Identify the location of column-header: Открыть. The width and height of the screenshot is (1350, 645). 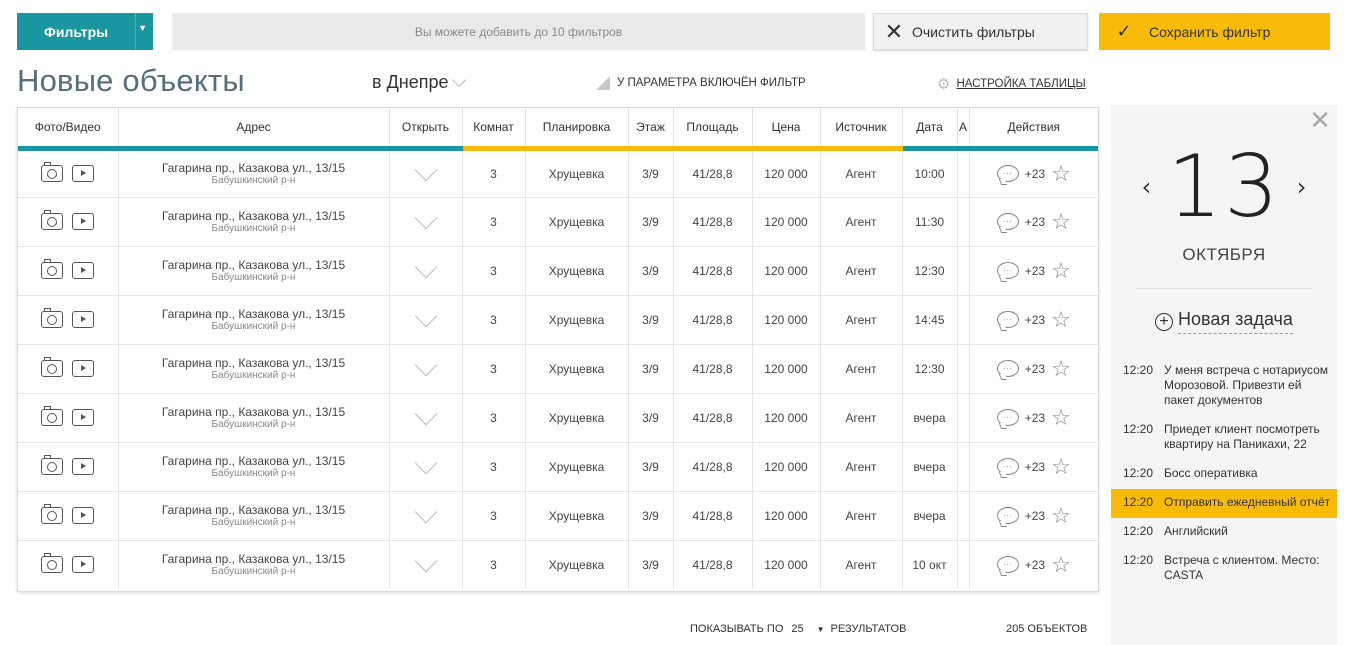
(426, 129).